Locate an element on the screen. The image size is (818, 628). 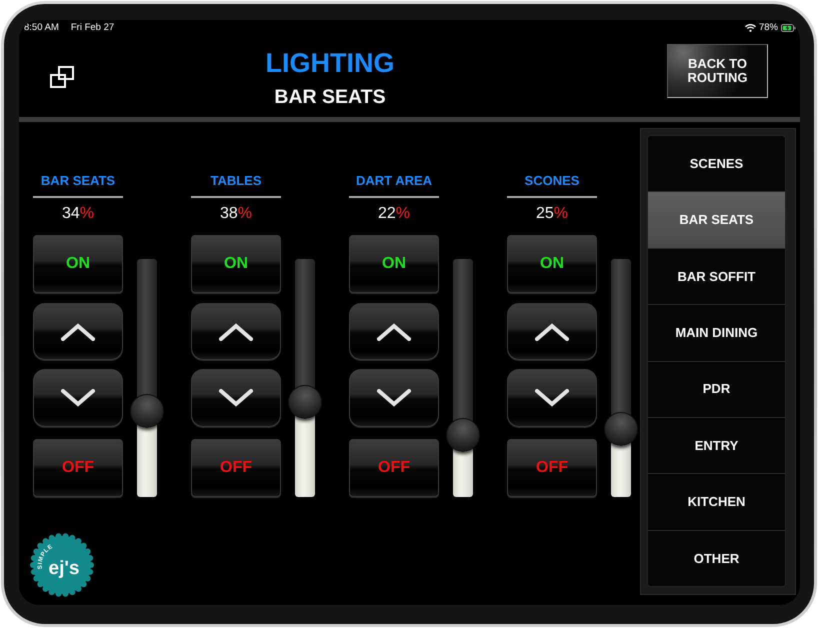
status-date: Fri Feb 27 is located at coordinates (92, 27).